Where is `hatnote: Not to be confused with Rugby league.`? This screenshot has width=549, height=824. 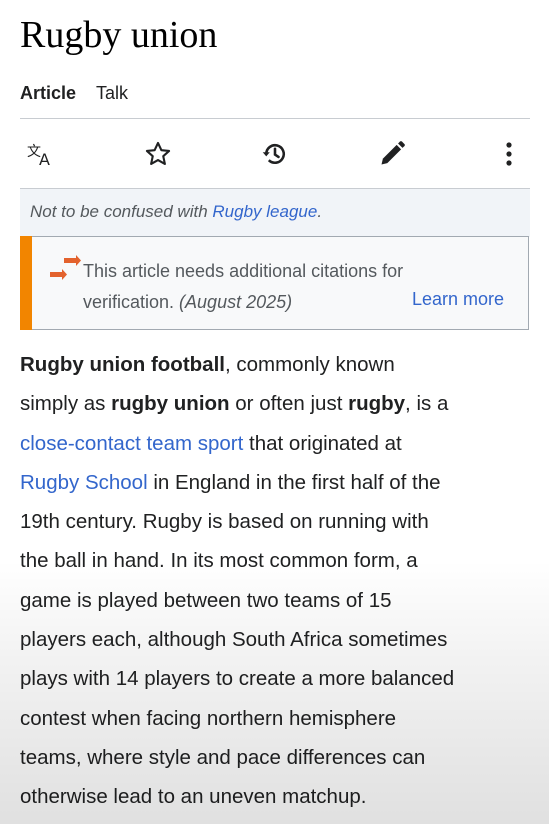 hatnote: Not to be confused with Rugby league. is located at coordinates (176, 212).